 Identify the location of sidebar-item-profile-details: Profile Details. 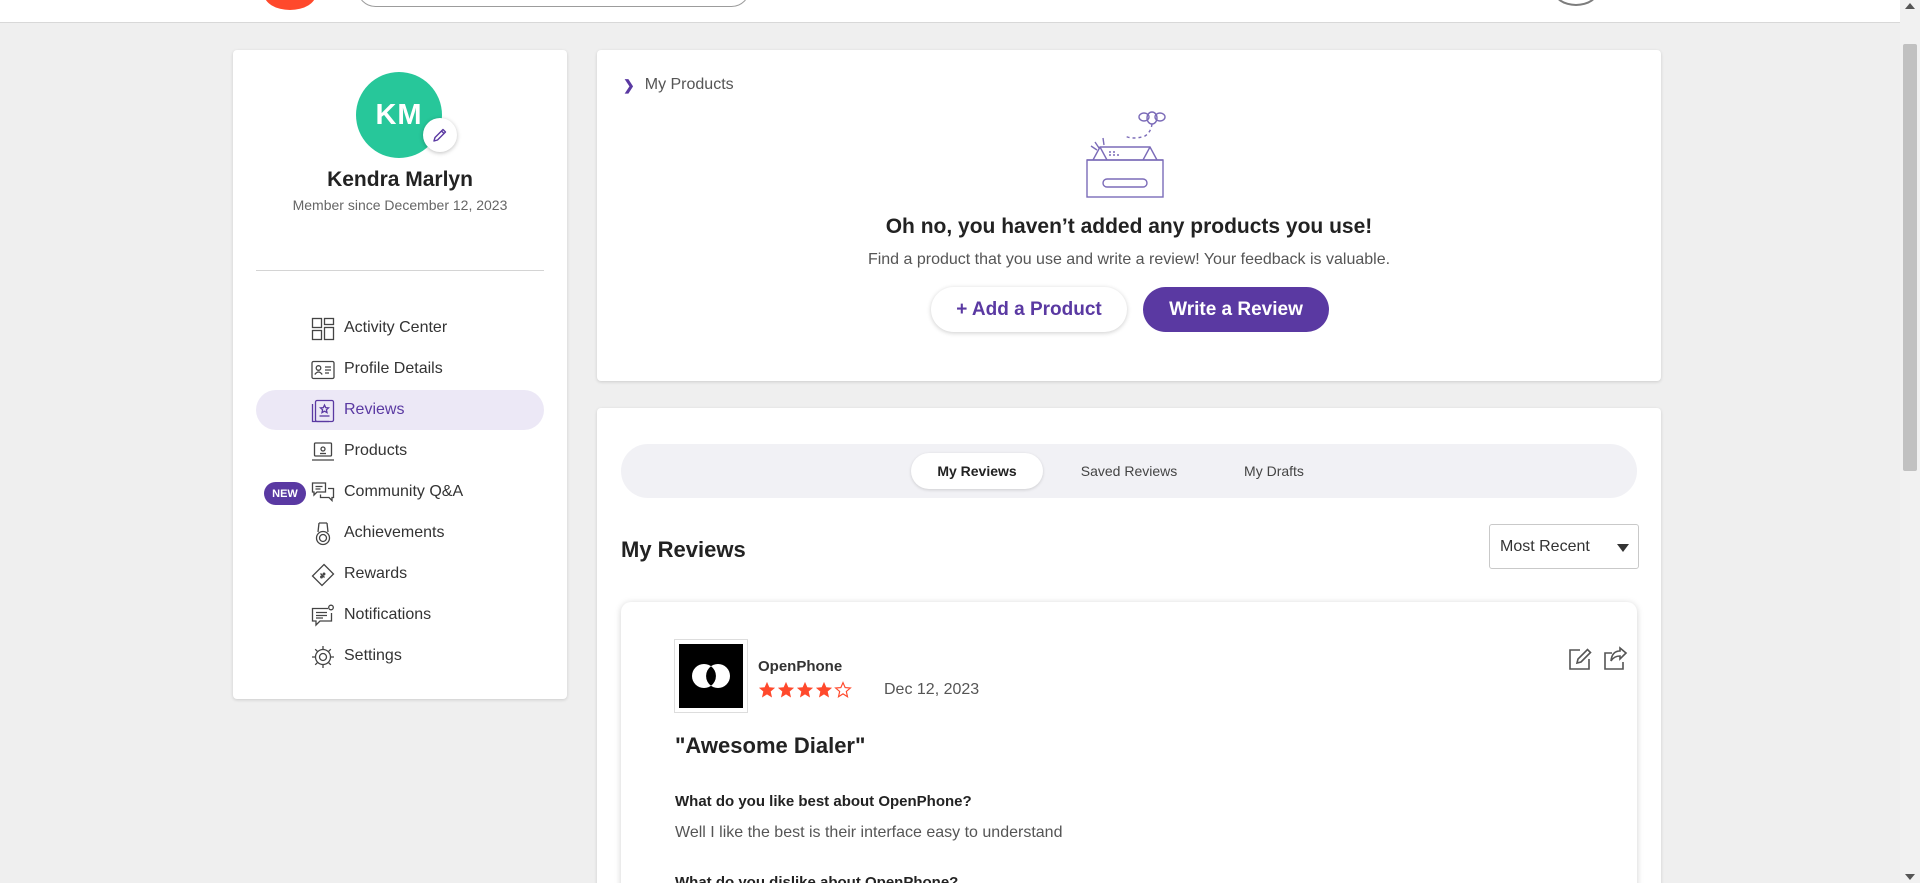
(400, 369).